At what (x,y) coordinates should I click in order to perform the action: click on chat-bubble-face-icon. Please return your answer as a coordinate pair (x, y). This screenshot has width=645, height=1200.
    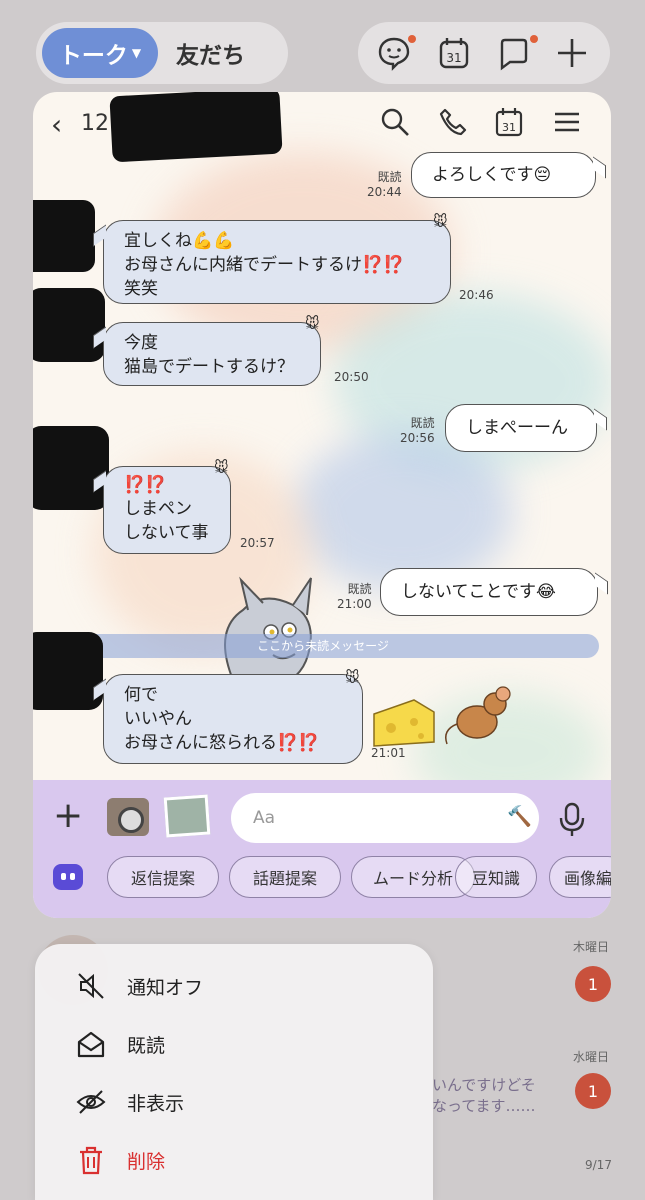
    Looking at the image, I should click on (394, 53).